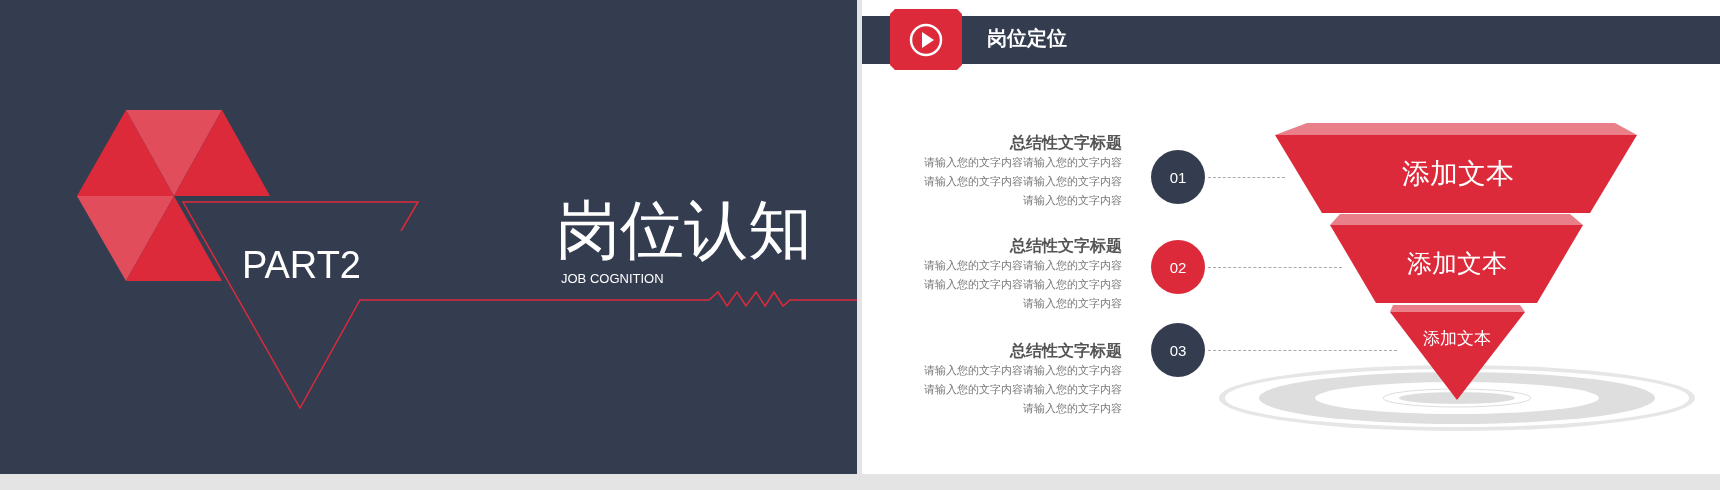 The height and width of the screenshot is (490, 1720). Describe the element at coordinates (684, 230) in the screenshot. I see `section-title: 岗位认知` at that location.